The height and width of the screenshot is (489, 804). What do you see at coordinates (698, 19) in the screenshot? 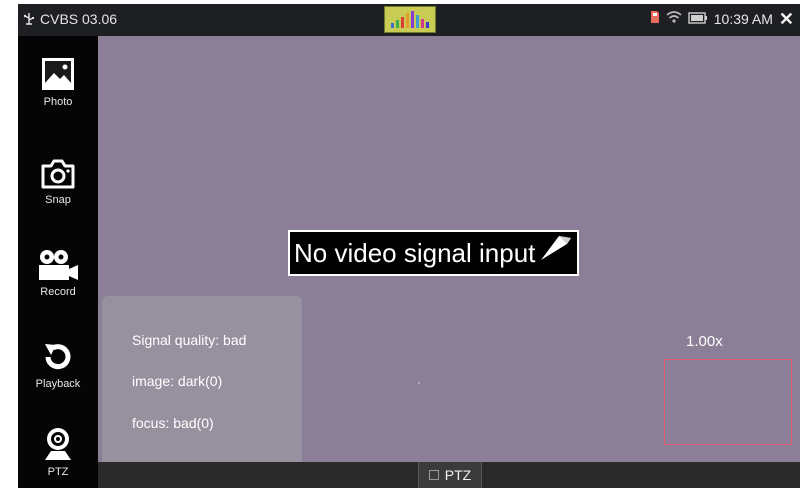
I see `battery-icon` at bounding box center [698, 19].